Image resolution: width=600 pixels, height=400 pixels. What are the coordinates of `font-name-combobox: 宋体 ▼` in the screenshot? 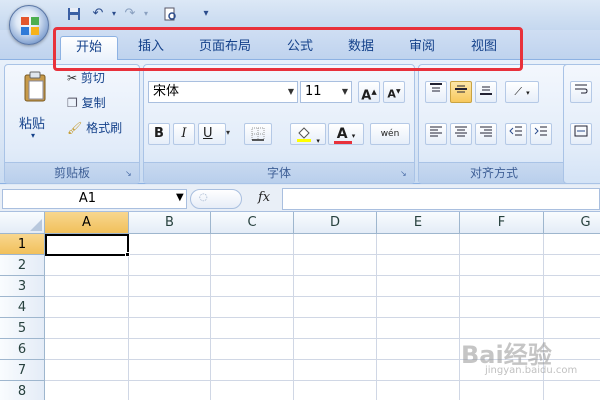 It's located at (223, 92).